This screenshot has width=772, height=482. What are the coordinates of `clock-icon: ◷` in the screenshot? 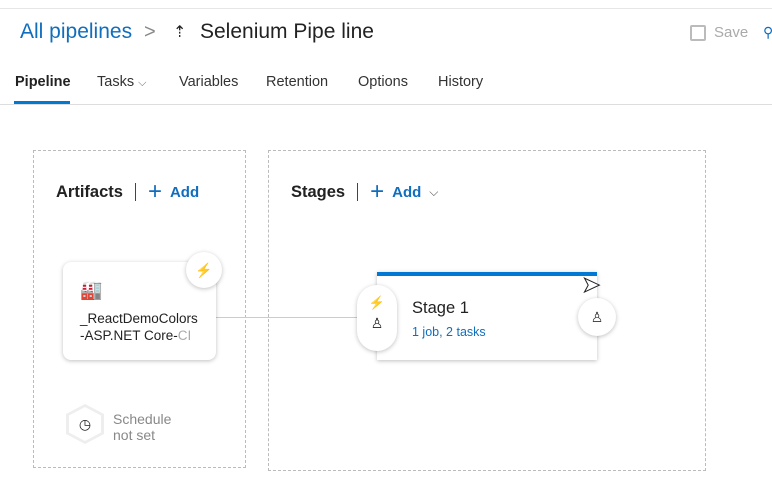 It's located at (85, 424).